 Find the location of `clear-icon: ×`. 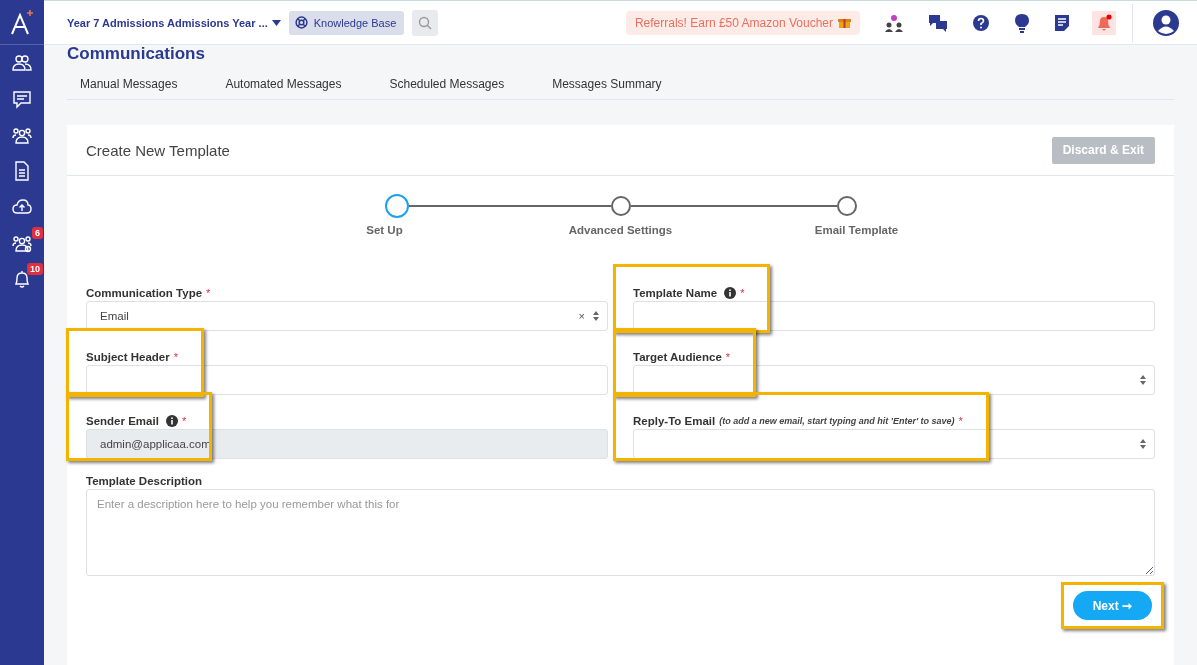

clear-icon: × is located at coordinates (581, 316).